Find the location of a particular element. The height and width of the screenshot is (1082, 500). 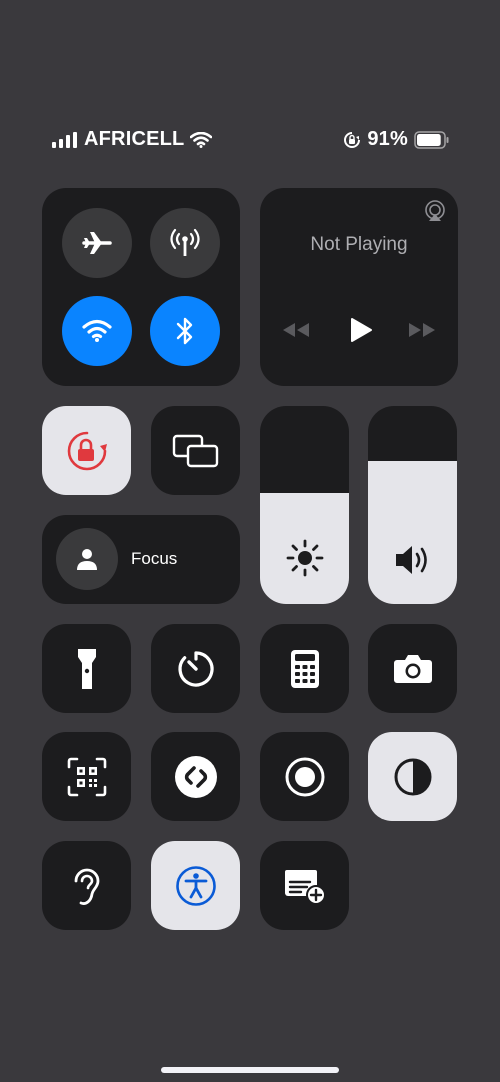

quick-note-icon is located at coordinates (305, 887).